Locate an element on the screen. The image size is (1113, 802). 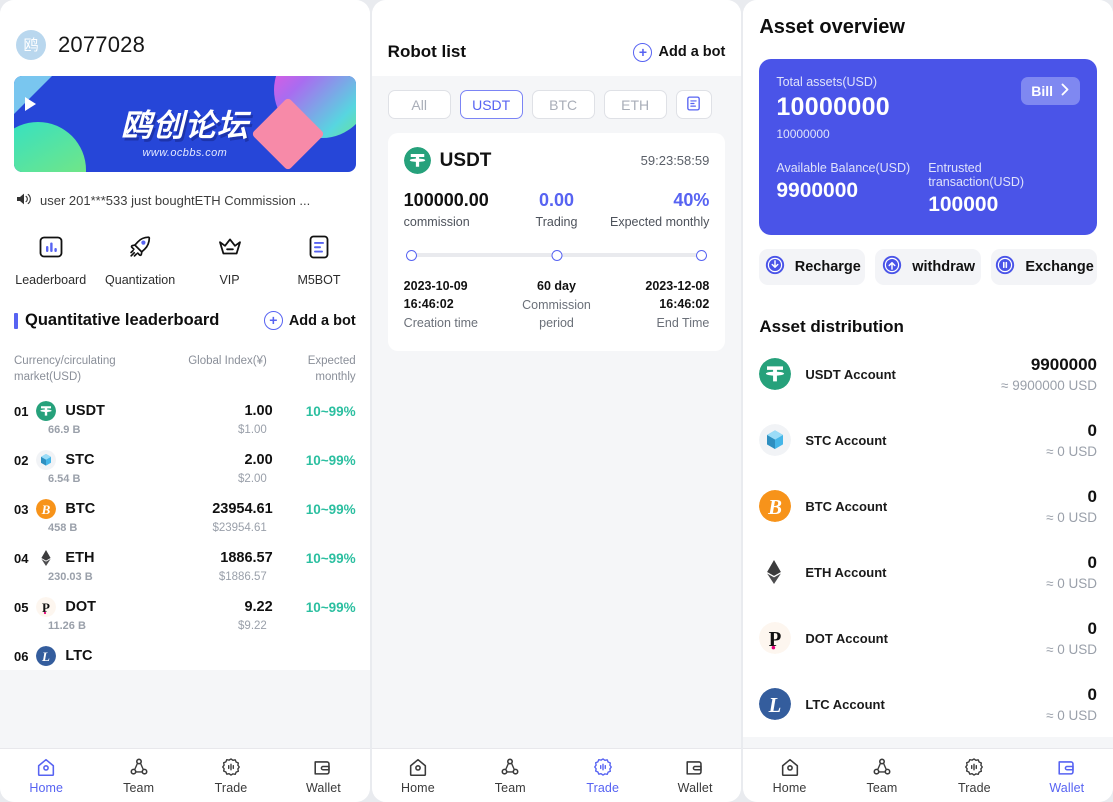
list-item: P DOT Account 0 ≈ 0 USD is located at coordinates (928, 638).